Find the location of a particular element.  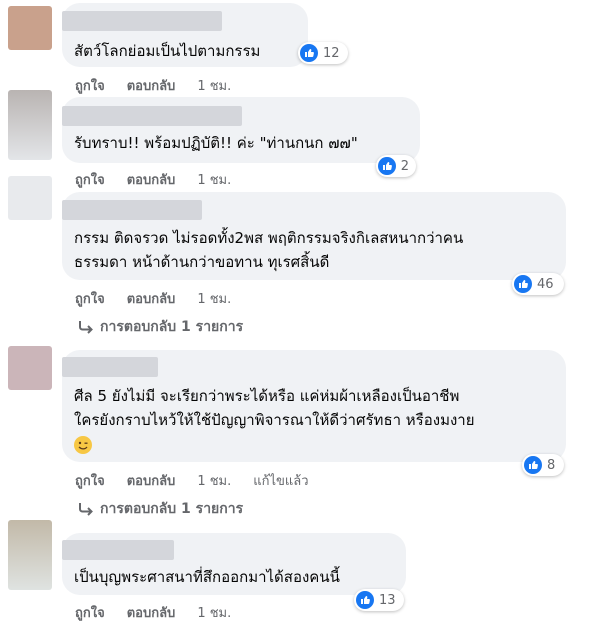

comment-text: สัตว์โลกย่อมเป็นไปตามกรรม is located at coordinates (167, 51).